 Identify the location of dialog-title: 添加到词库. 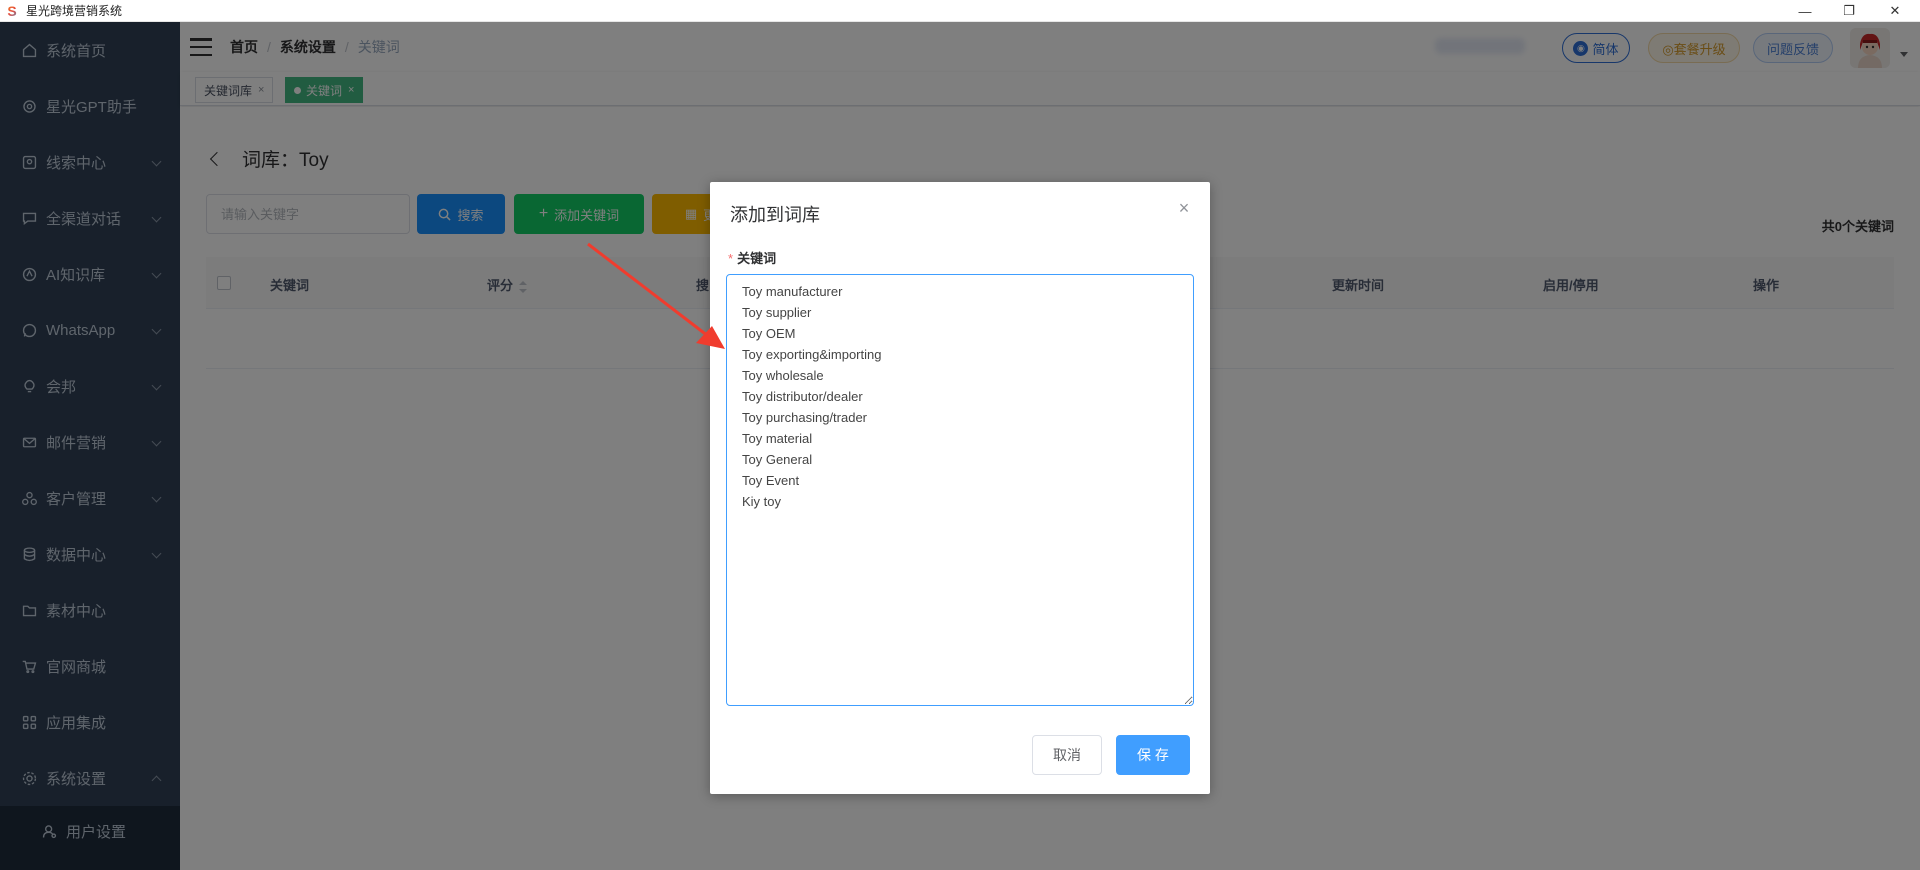
(775, 215).